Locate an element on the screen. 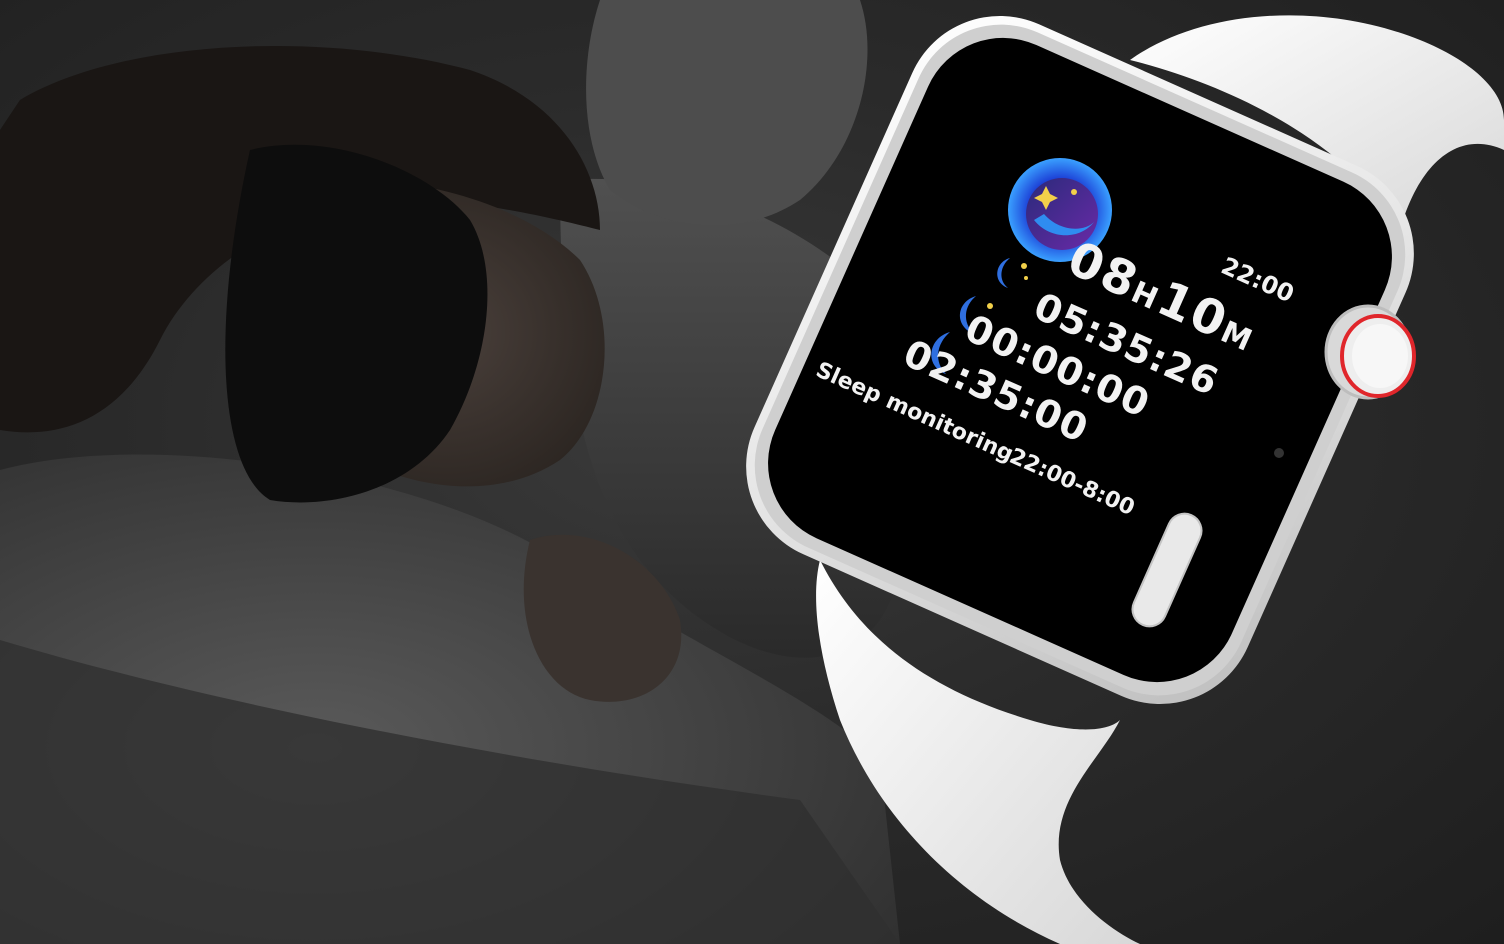 Image resolution: width=1504 pixels, height=944 pixels. sleep-app-icon is located at coordinates (1060, 210).